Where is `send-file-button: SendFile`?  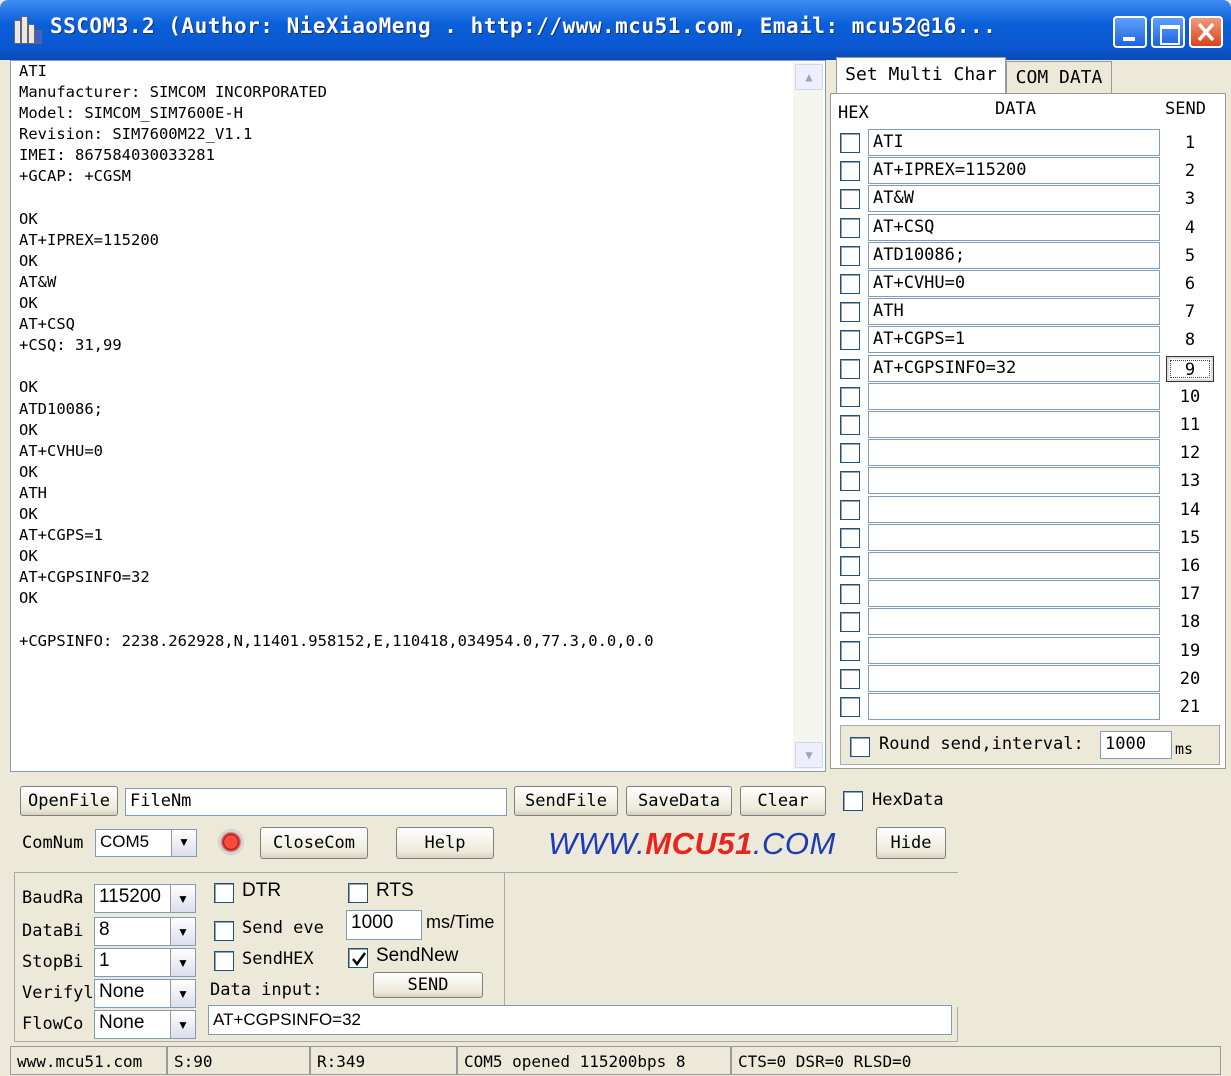
send-file-button: SendFile is located at coordinates (566, 801).